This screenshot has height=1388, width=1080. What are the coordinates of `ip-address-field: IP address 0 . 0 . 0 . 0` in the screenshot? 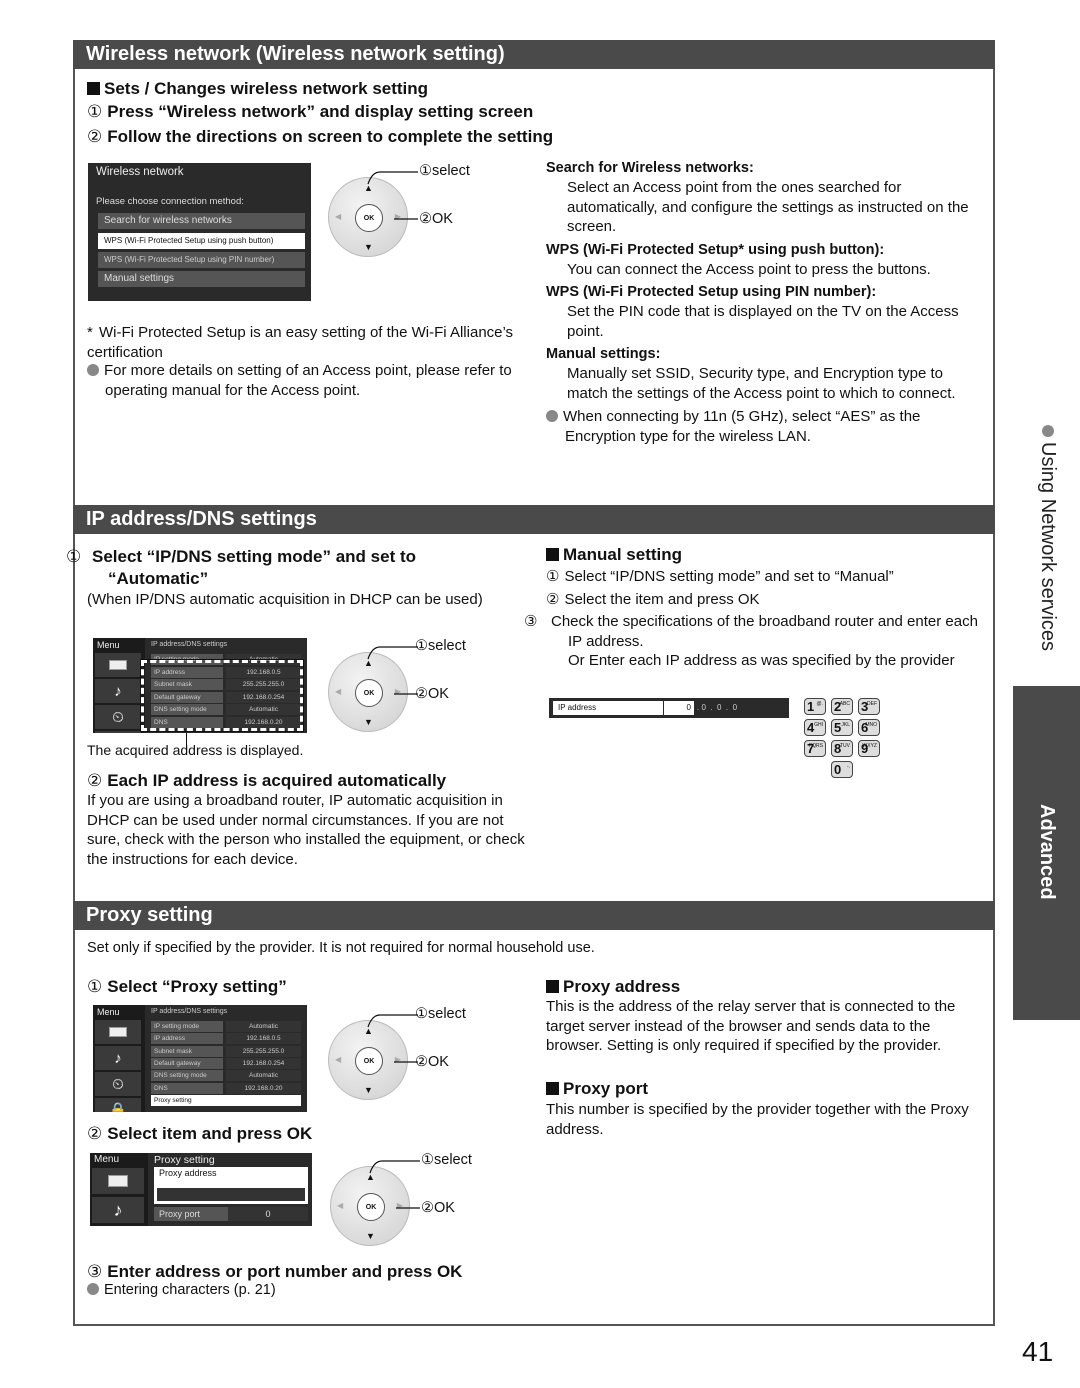 It's located at (669, 708).